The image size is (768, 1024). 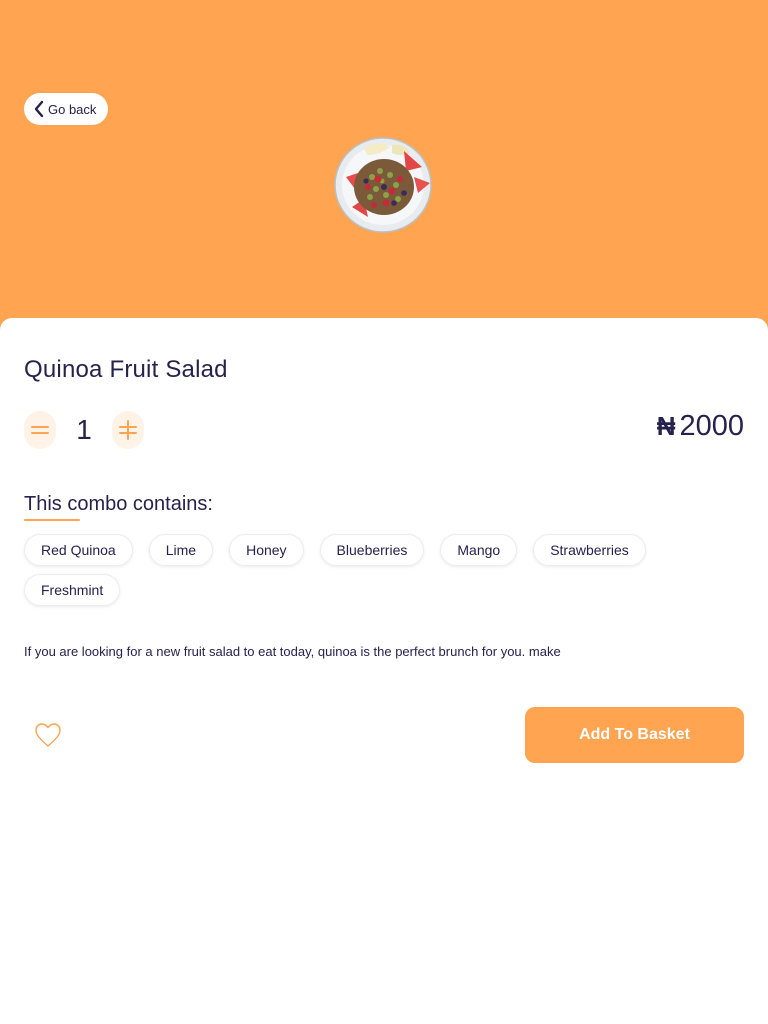 I want to click on product-price: ₦ 2000, so click(x=700, y=426).